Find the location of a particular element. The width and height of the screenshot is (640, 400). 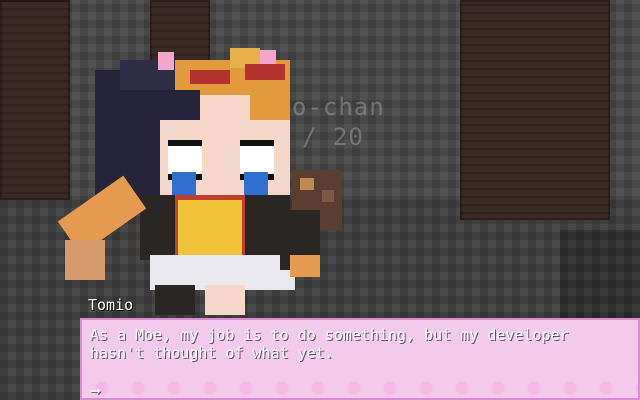

continue-arrow-icon: → is located at coordinates (95, 390).